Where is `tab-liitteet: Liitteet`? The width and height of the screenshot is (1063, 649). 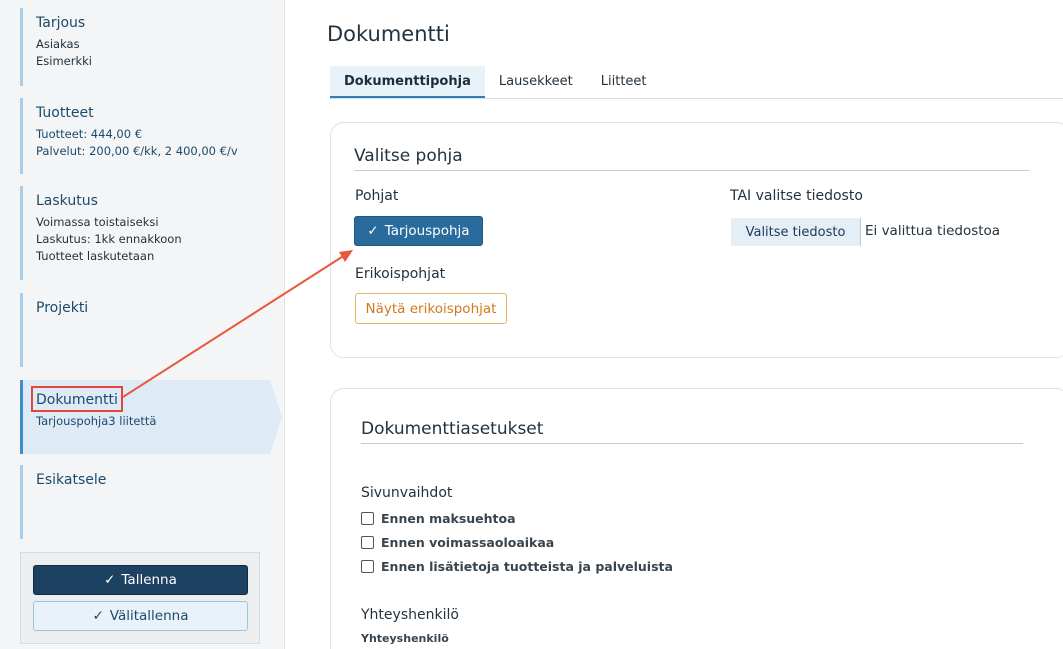 tab-liitteet: Liitteet is located at coordinates (624, 82).